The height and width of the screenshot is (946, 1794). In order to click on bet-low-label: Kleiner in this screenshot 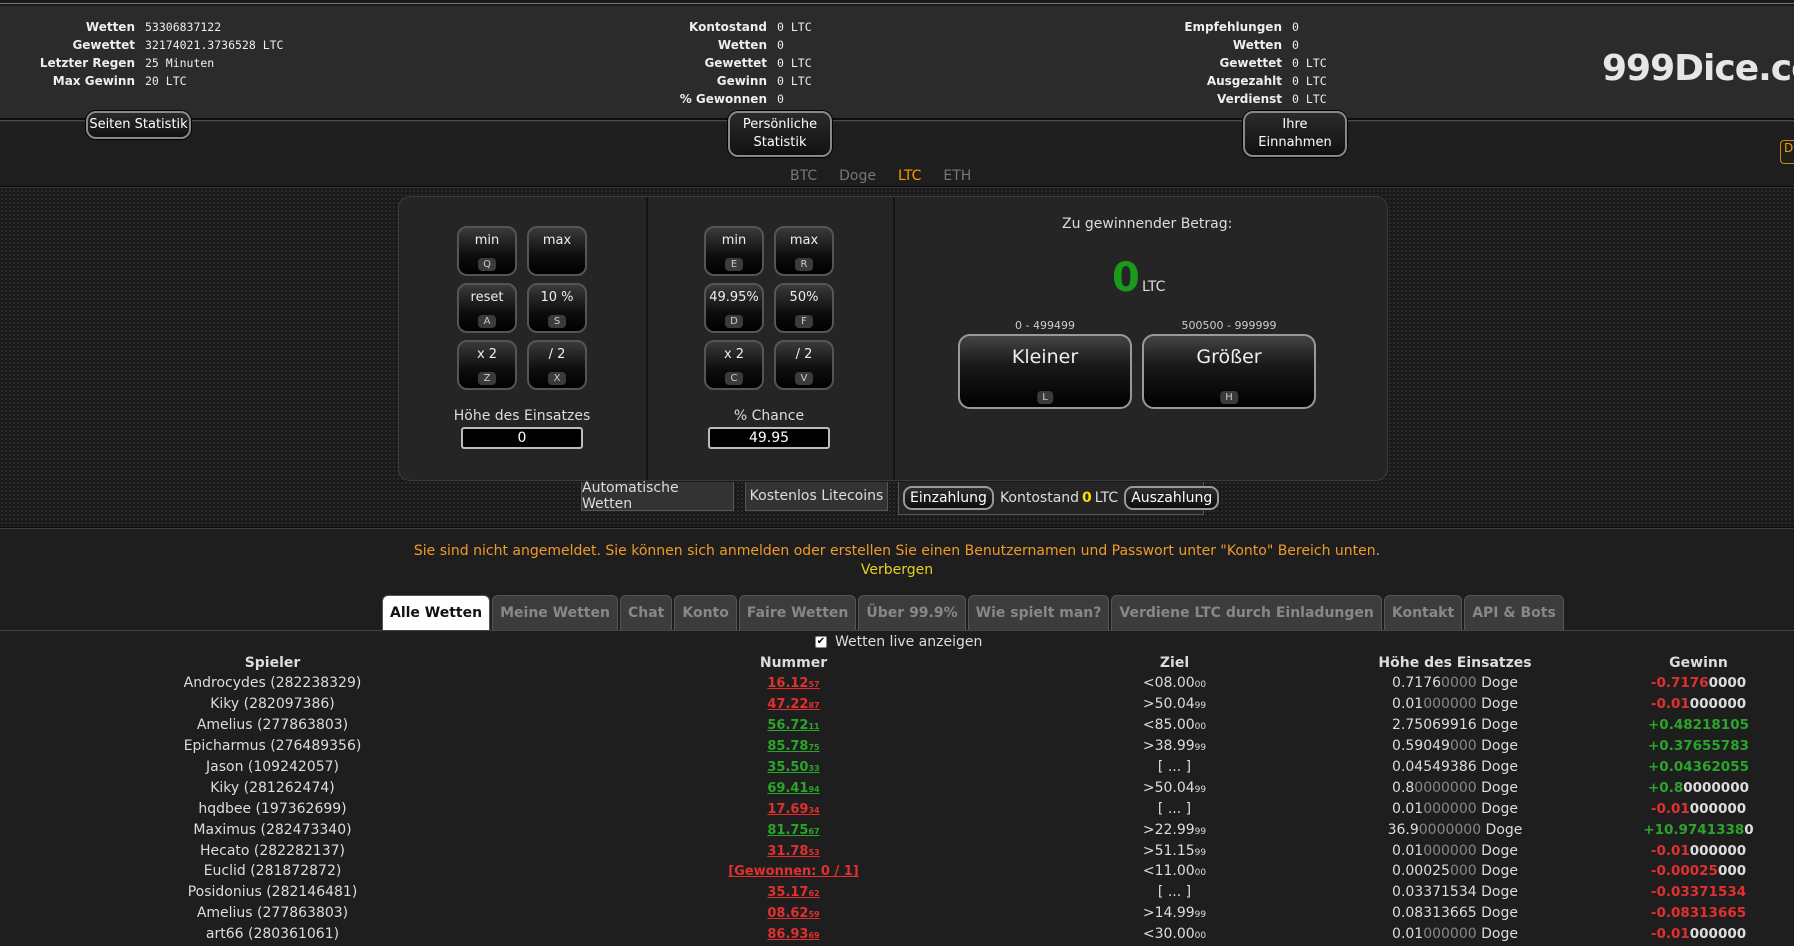, I will do `click(1045, 357)`.